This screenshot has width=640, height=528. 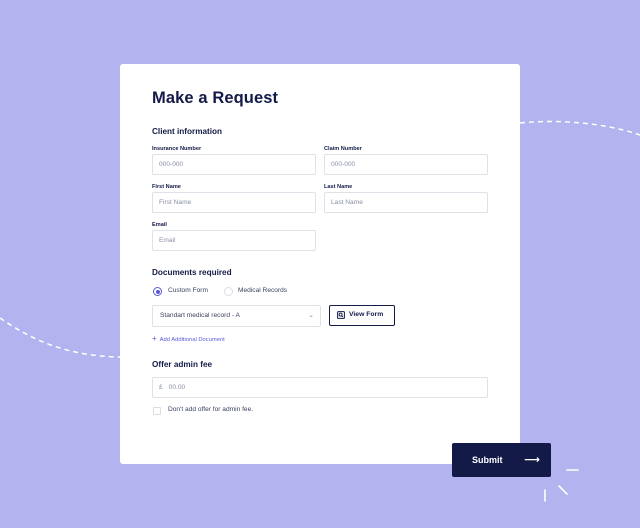 I want to click on arrow-right-icon: ⟶, so click(x=532, y=460).